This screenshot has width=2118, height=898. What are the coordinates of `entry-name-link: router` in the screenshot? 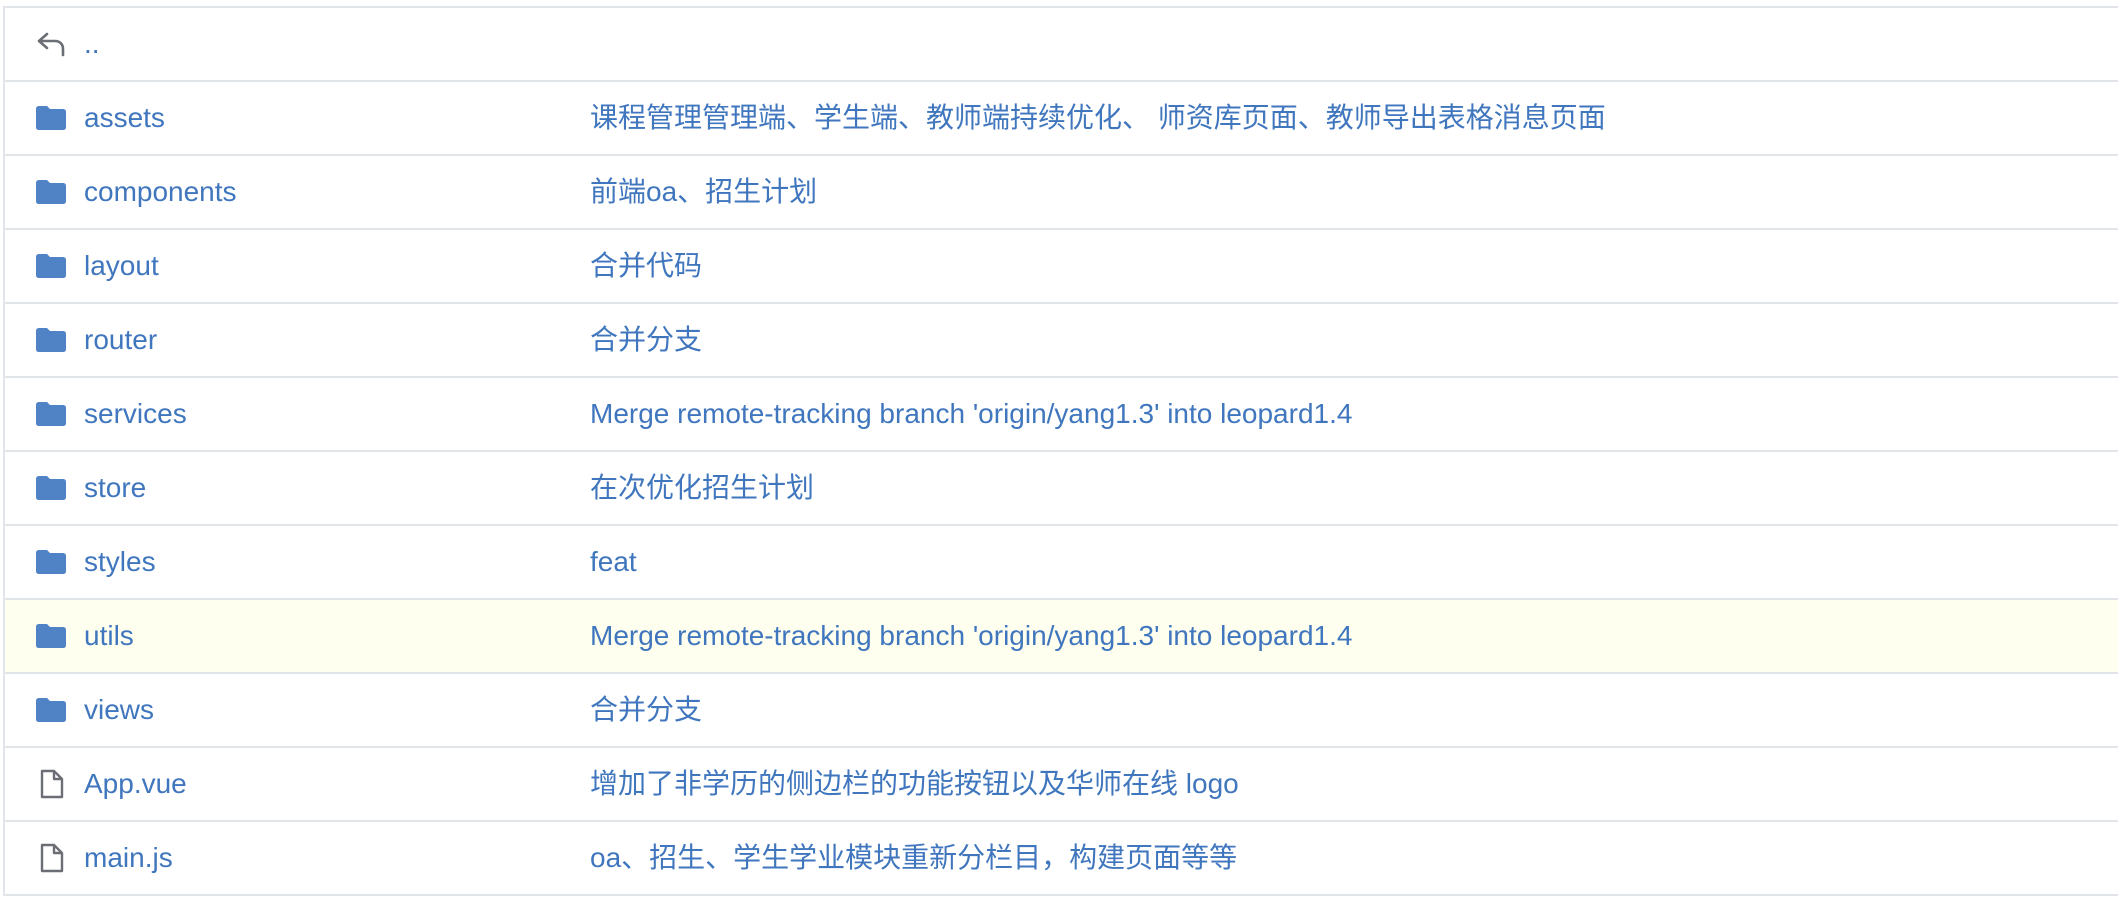 It's located at (120, 340).